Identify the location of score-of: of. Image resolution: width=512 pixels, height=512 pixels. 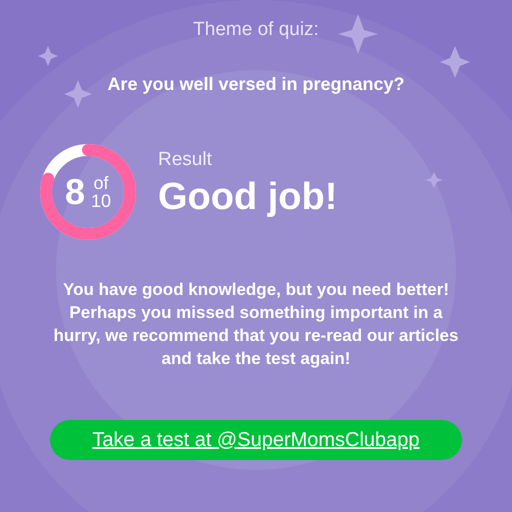
(101, 183).